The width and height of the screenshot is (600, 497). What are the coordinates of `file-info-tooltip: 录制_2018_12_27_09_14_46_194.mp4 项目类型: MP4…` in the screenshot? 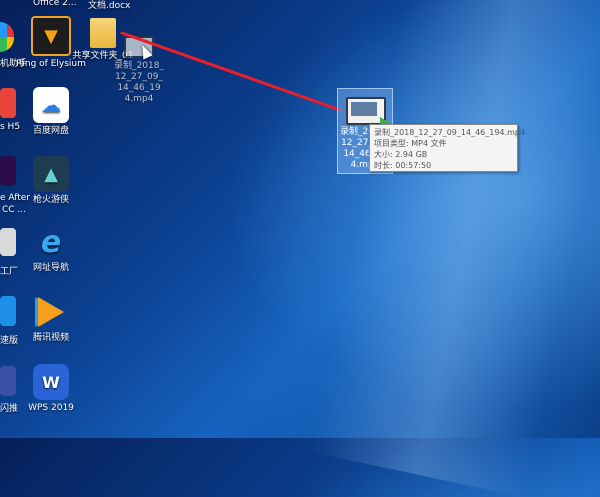 It's located at (447, 148).